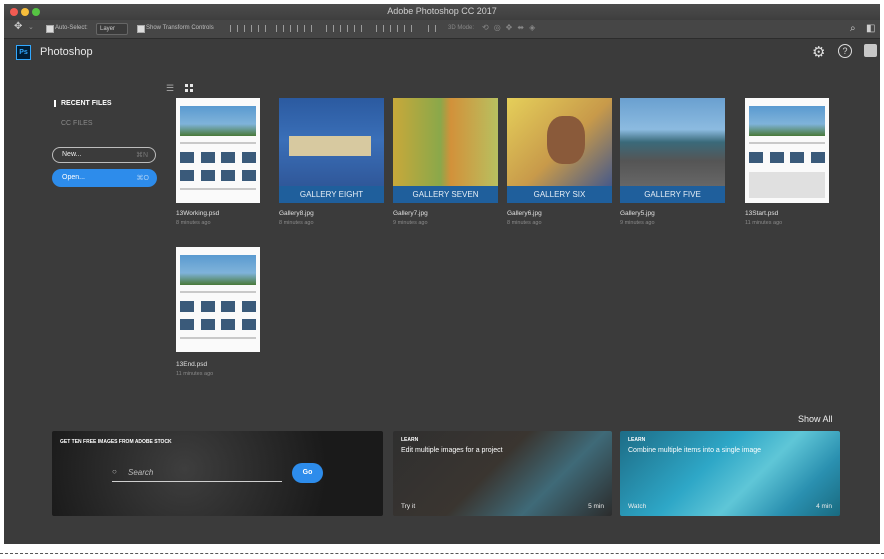 This screenshot has height=559, width=884. What do you see at coordinates (234, 28) in the screenshot?
I see `align-top-icon` at bounding box center [234, 28].